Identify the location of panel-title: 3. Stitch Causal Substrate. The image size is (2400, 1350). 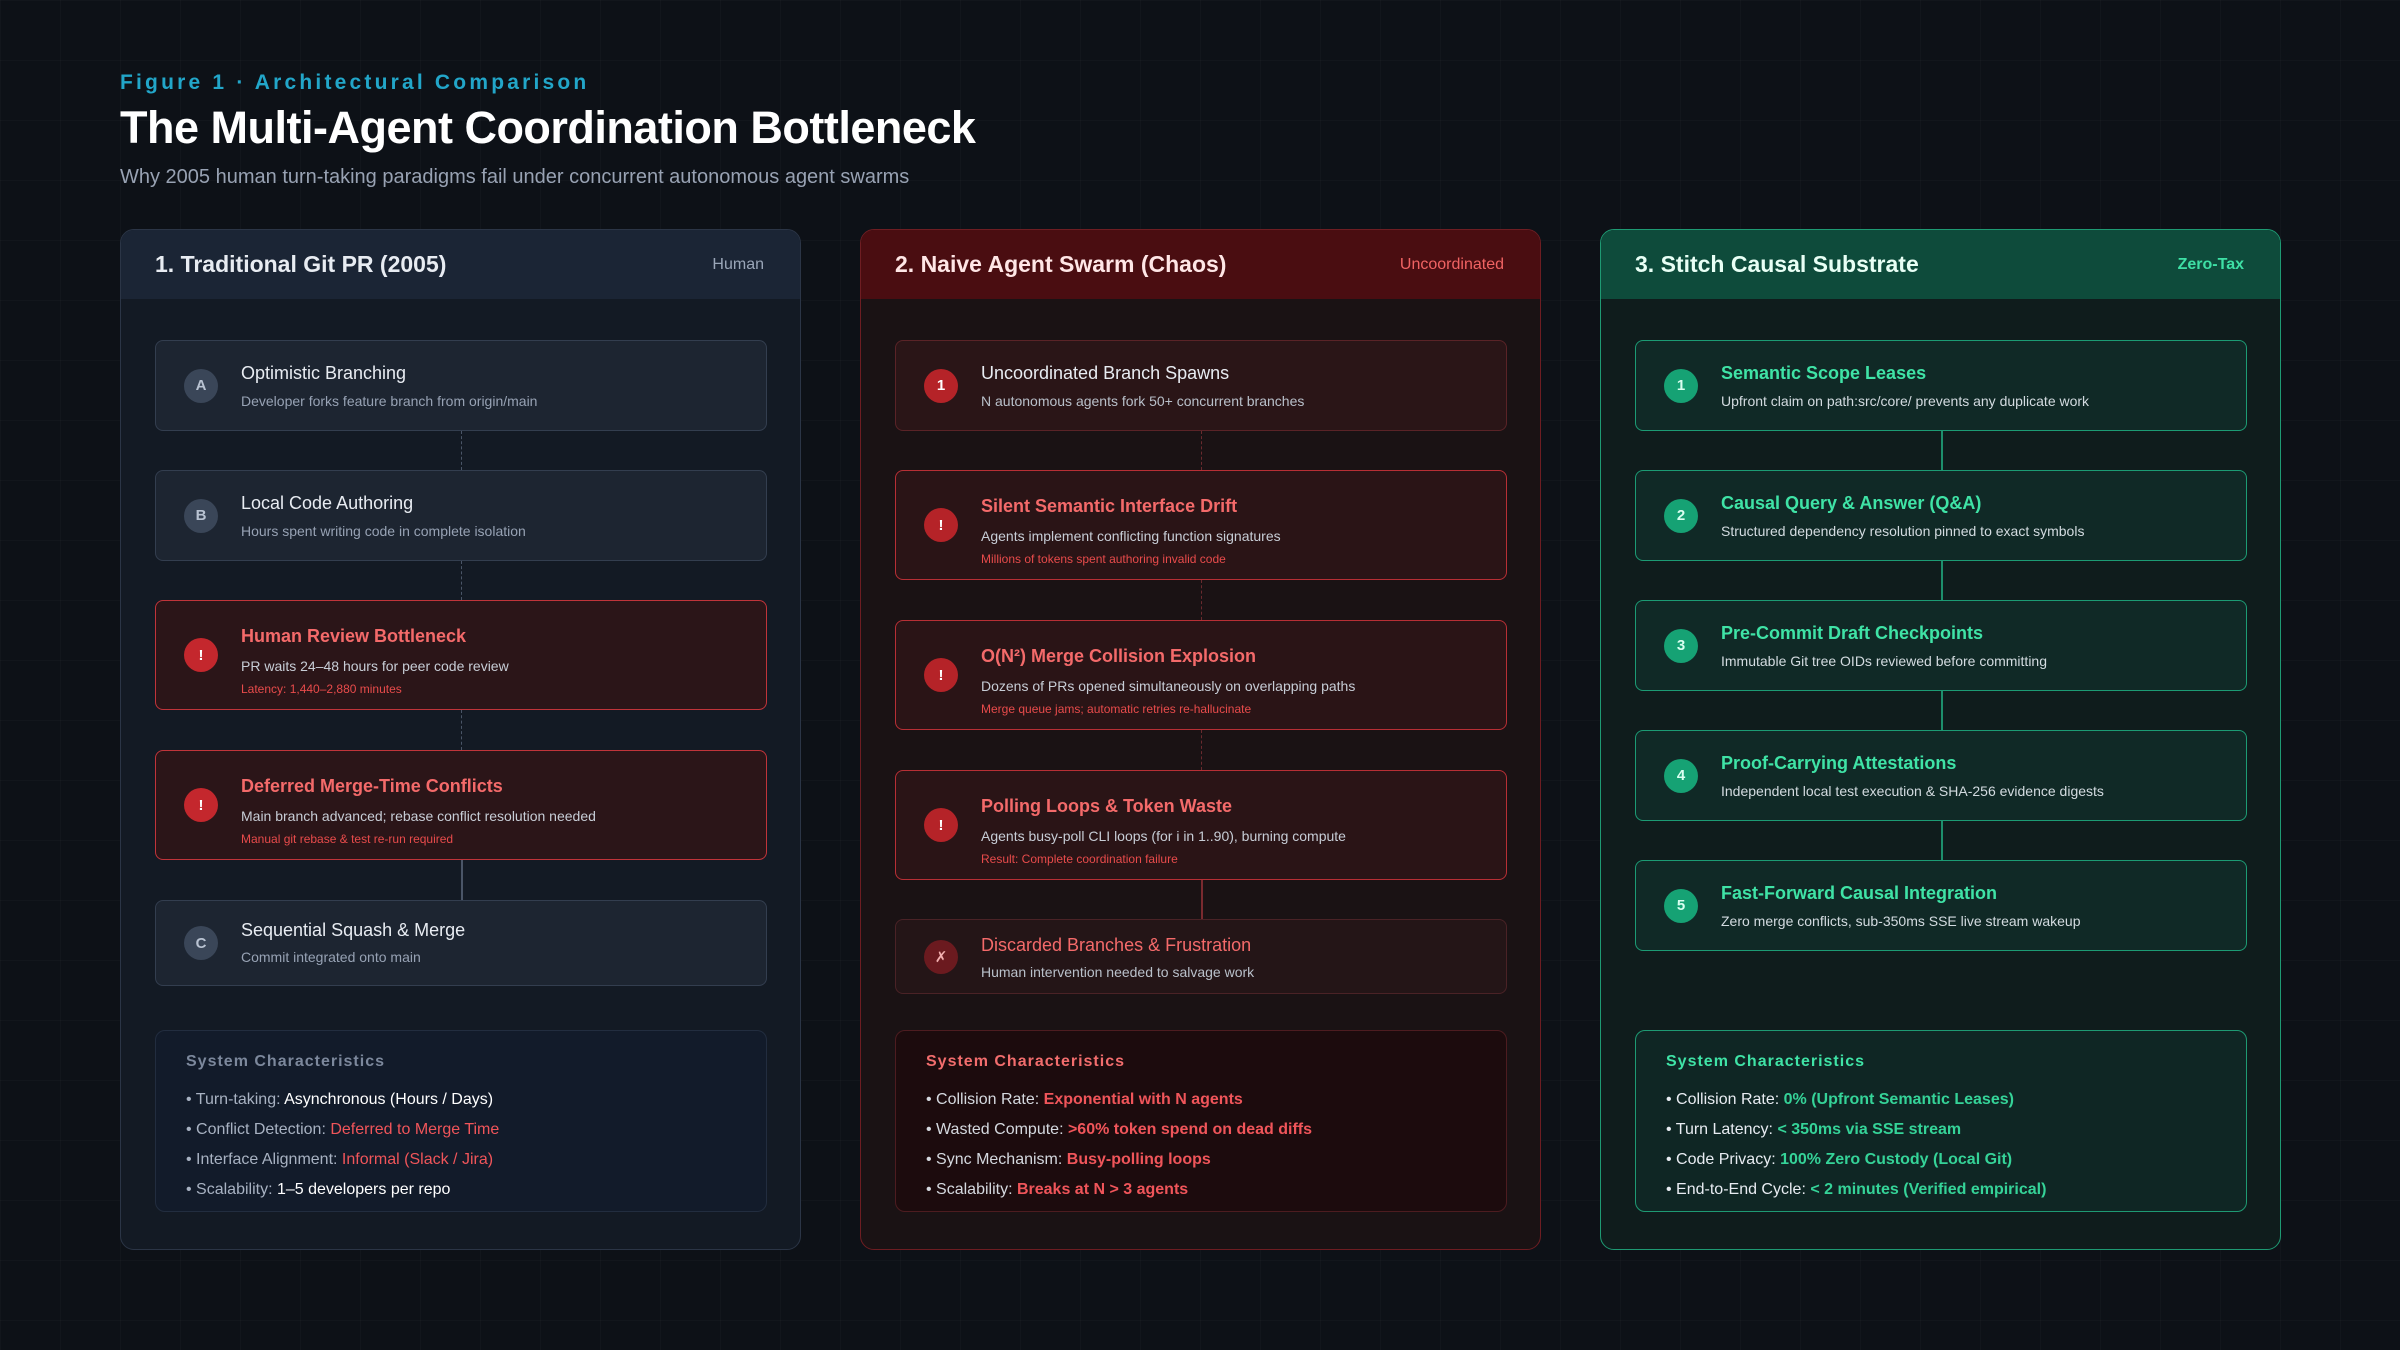
(1777, 264).